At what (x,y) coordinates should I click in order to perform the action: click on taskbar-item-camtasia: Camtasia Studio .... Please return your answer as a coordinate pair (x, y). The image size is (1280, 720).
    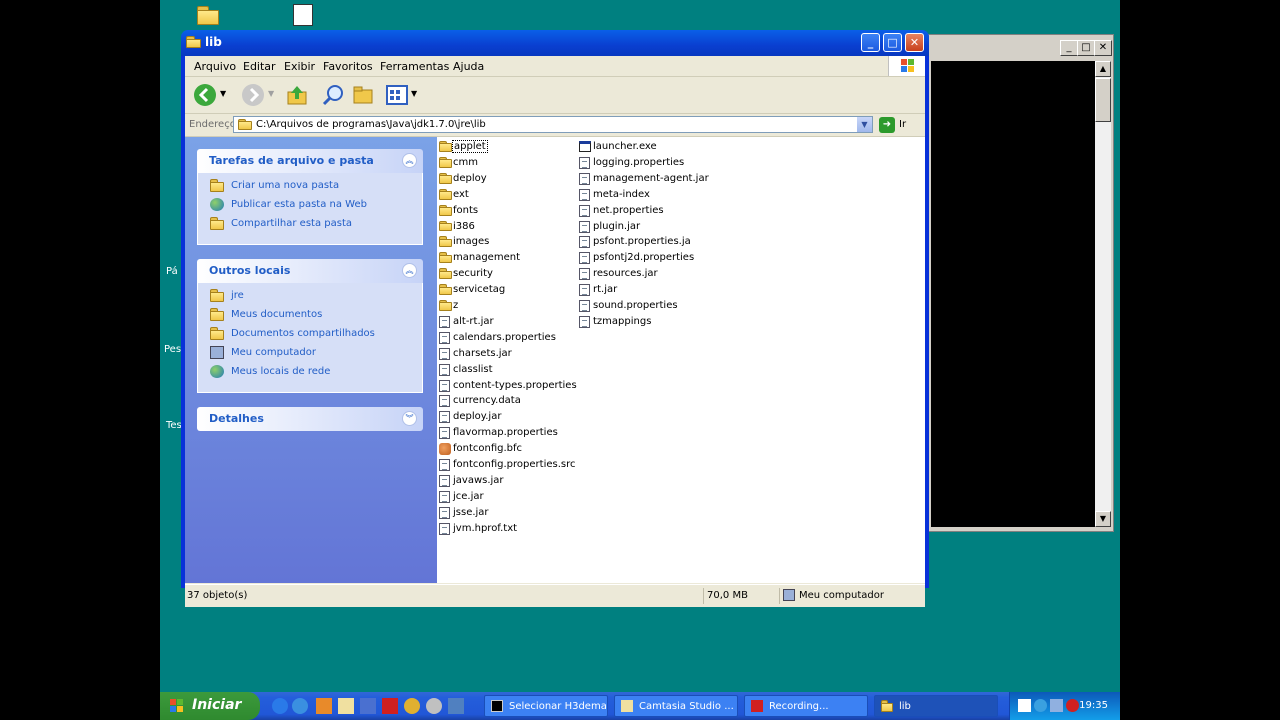
    Looking at the image, I should click on (676, 706).